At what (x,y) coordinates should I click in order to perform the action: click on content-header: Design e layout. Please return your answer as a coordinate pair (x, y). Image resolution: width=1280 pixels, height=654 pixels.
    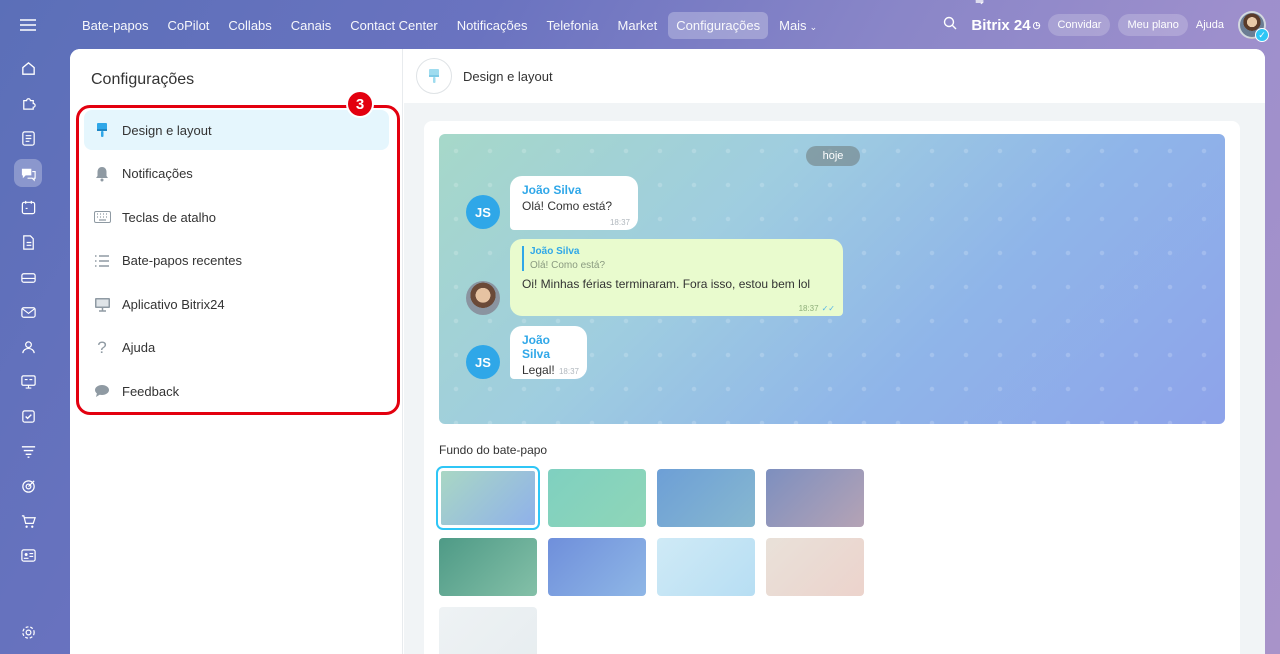
    Looking at the image, I should click on (834, 76).